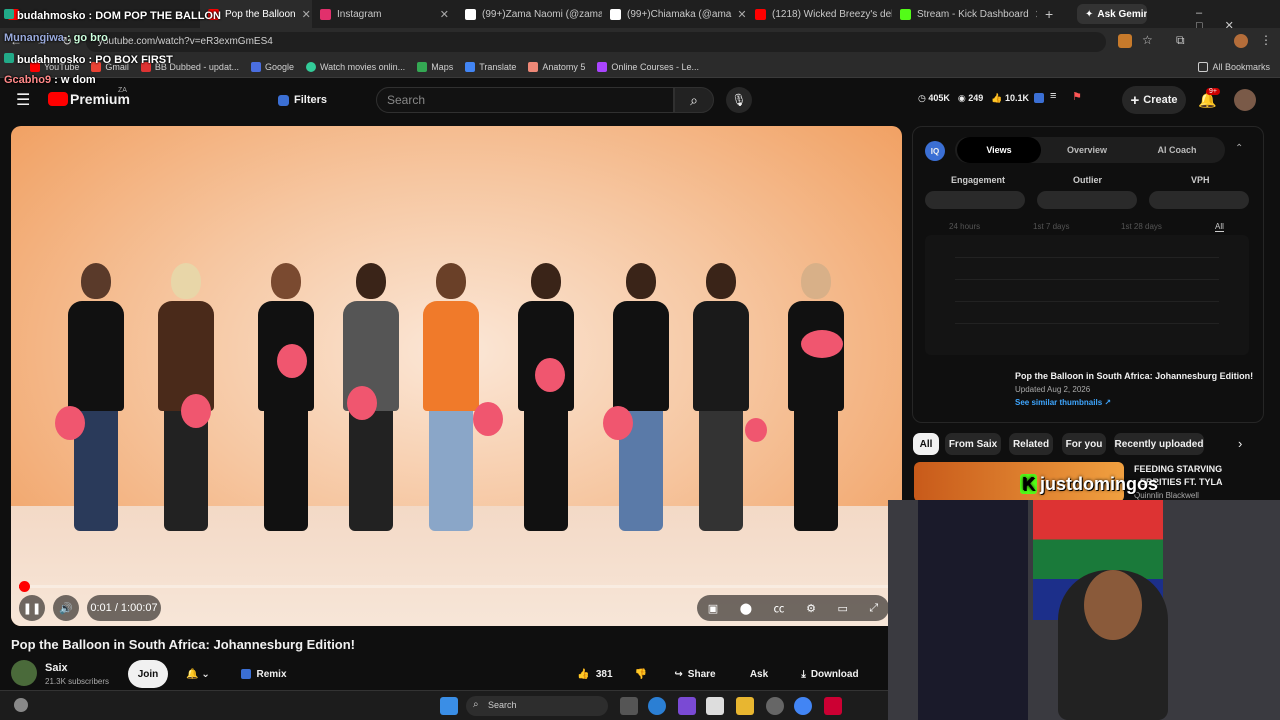  I want to click on search-button: ⌕, so click(694, 100).